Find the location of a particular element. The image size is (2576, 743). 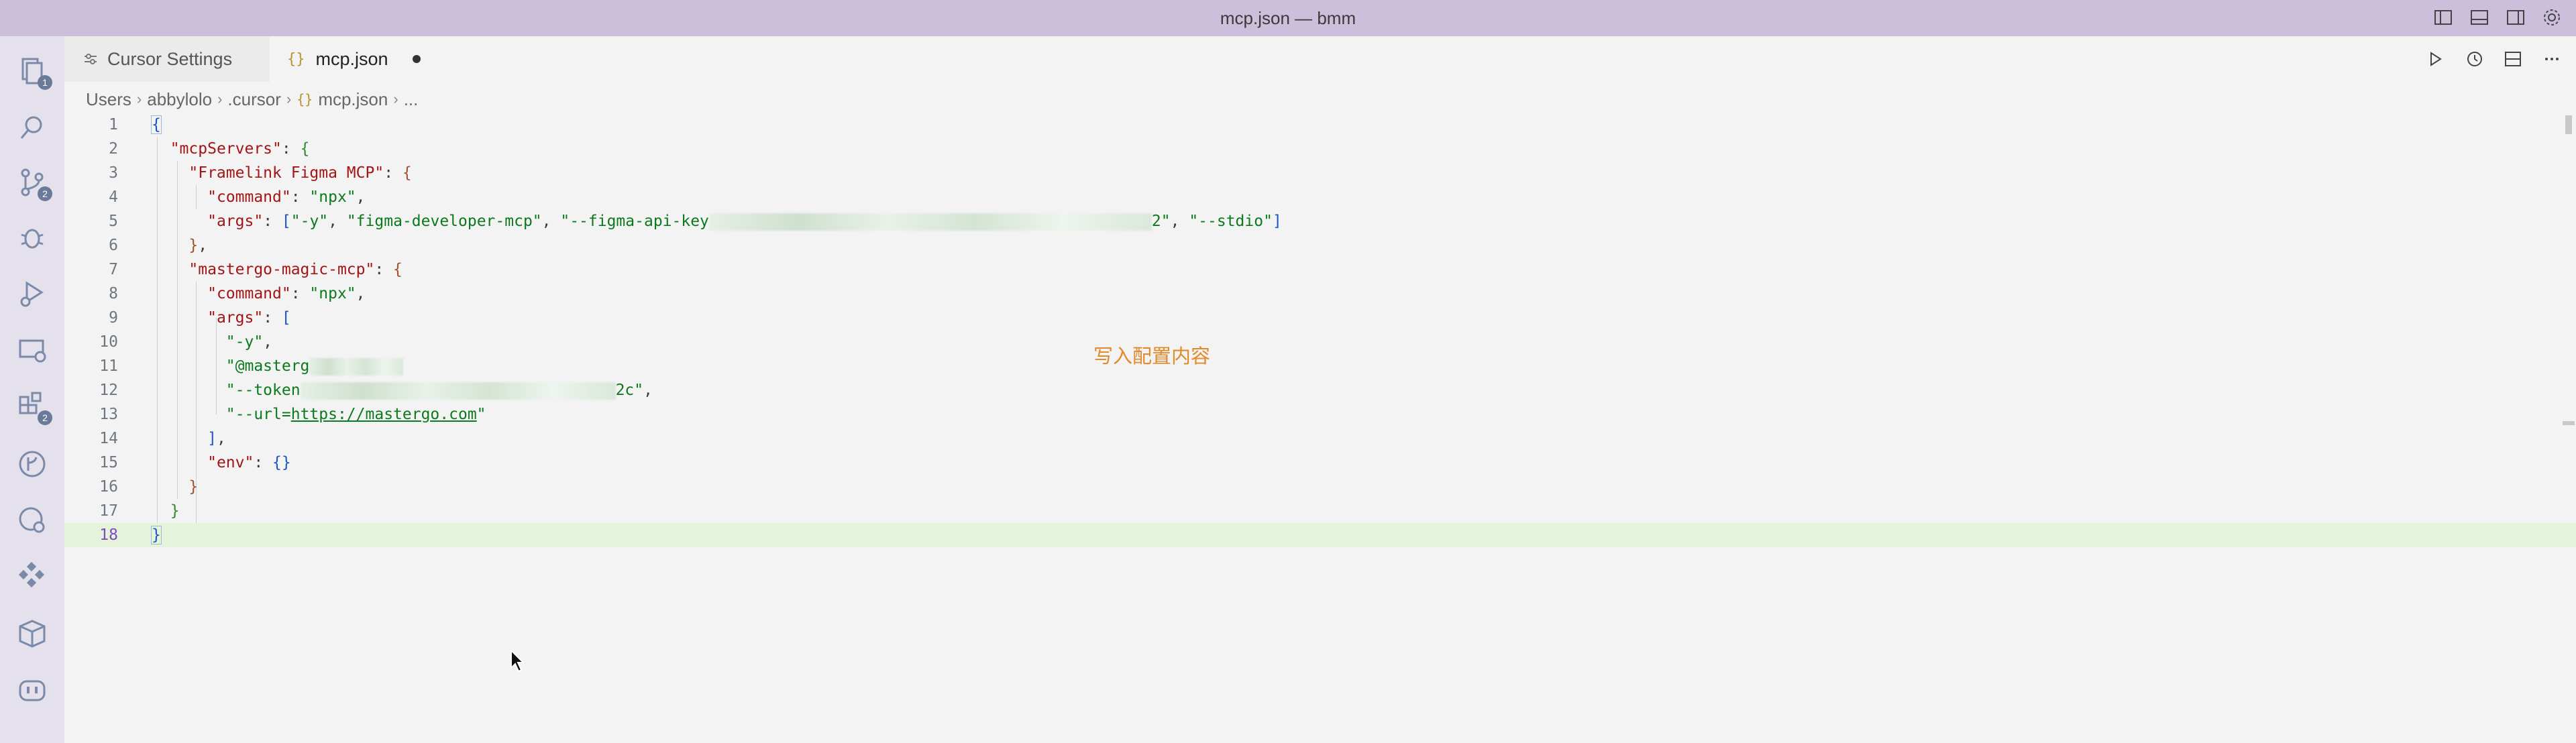

code-line: 17 } is located at coordinates (139, 511).